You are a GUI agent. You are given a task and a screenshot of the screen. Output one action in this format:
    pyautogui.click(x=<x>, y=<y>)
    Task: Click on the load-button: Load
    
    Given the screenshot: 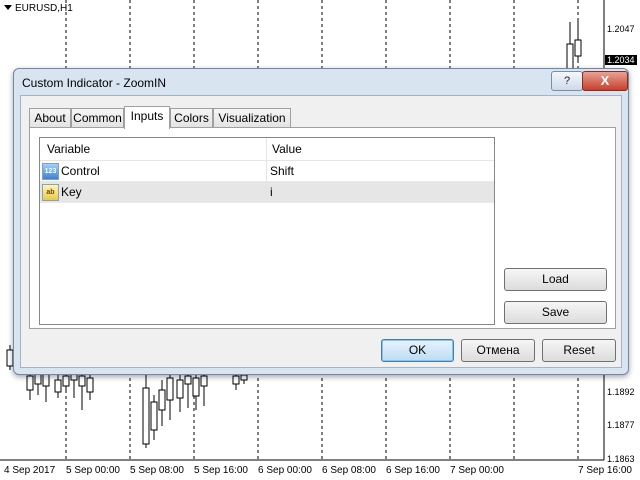 What is the action you would take?
    pyautogui.click(x=555, y=279)
    